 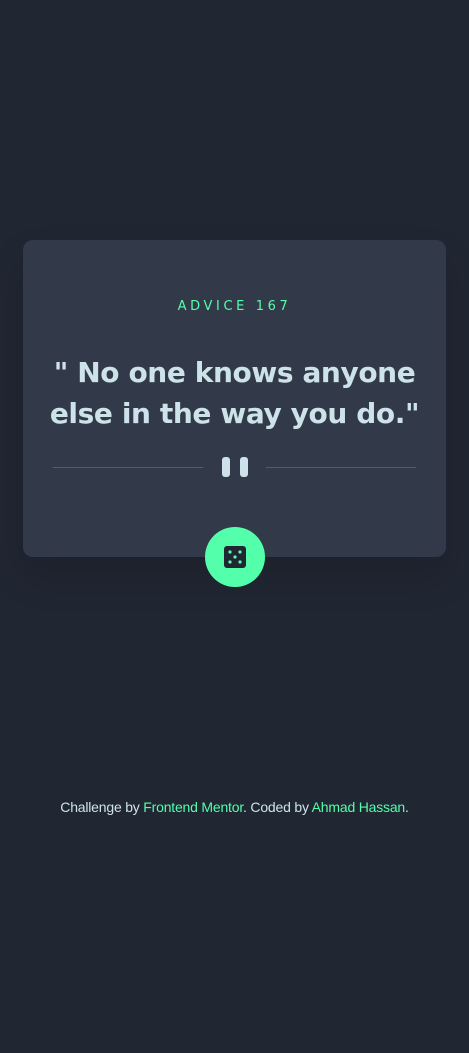 What do you see at coordinates (128, 467) in the screenshot?
I see `divider-line-left` at bounding box center [128, 467].